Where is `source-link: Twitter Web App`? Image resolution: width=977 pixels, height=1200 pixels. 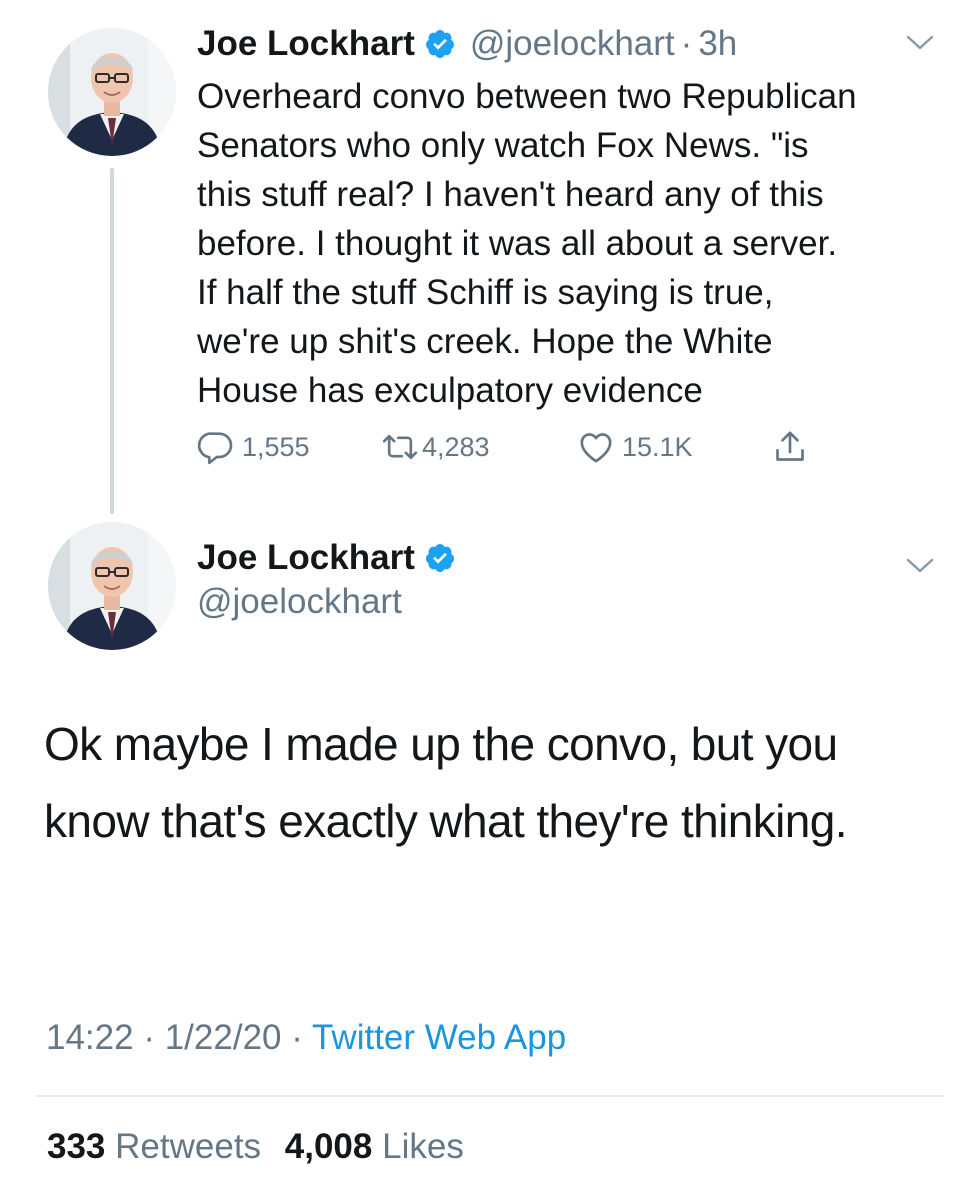 source-link: Twitter Web App is located at coordinates (439, 1037).